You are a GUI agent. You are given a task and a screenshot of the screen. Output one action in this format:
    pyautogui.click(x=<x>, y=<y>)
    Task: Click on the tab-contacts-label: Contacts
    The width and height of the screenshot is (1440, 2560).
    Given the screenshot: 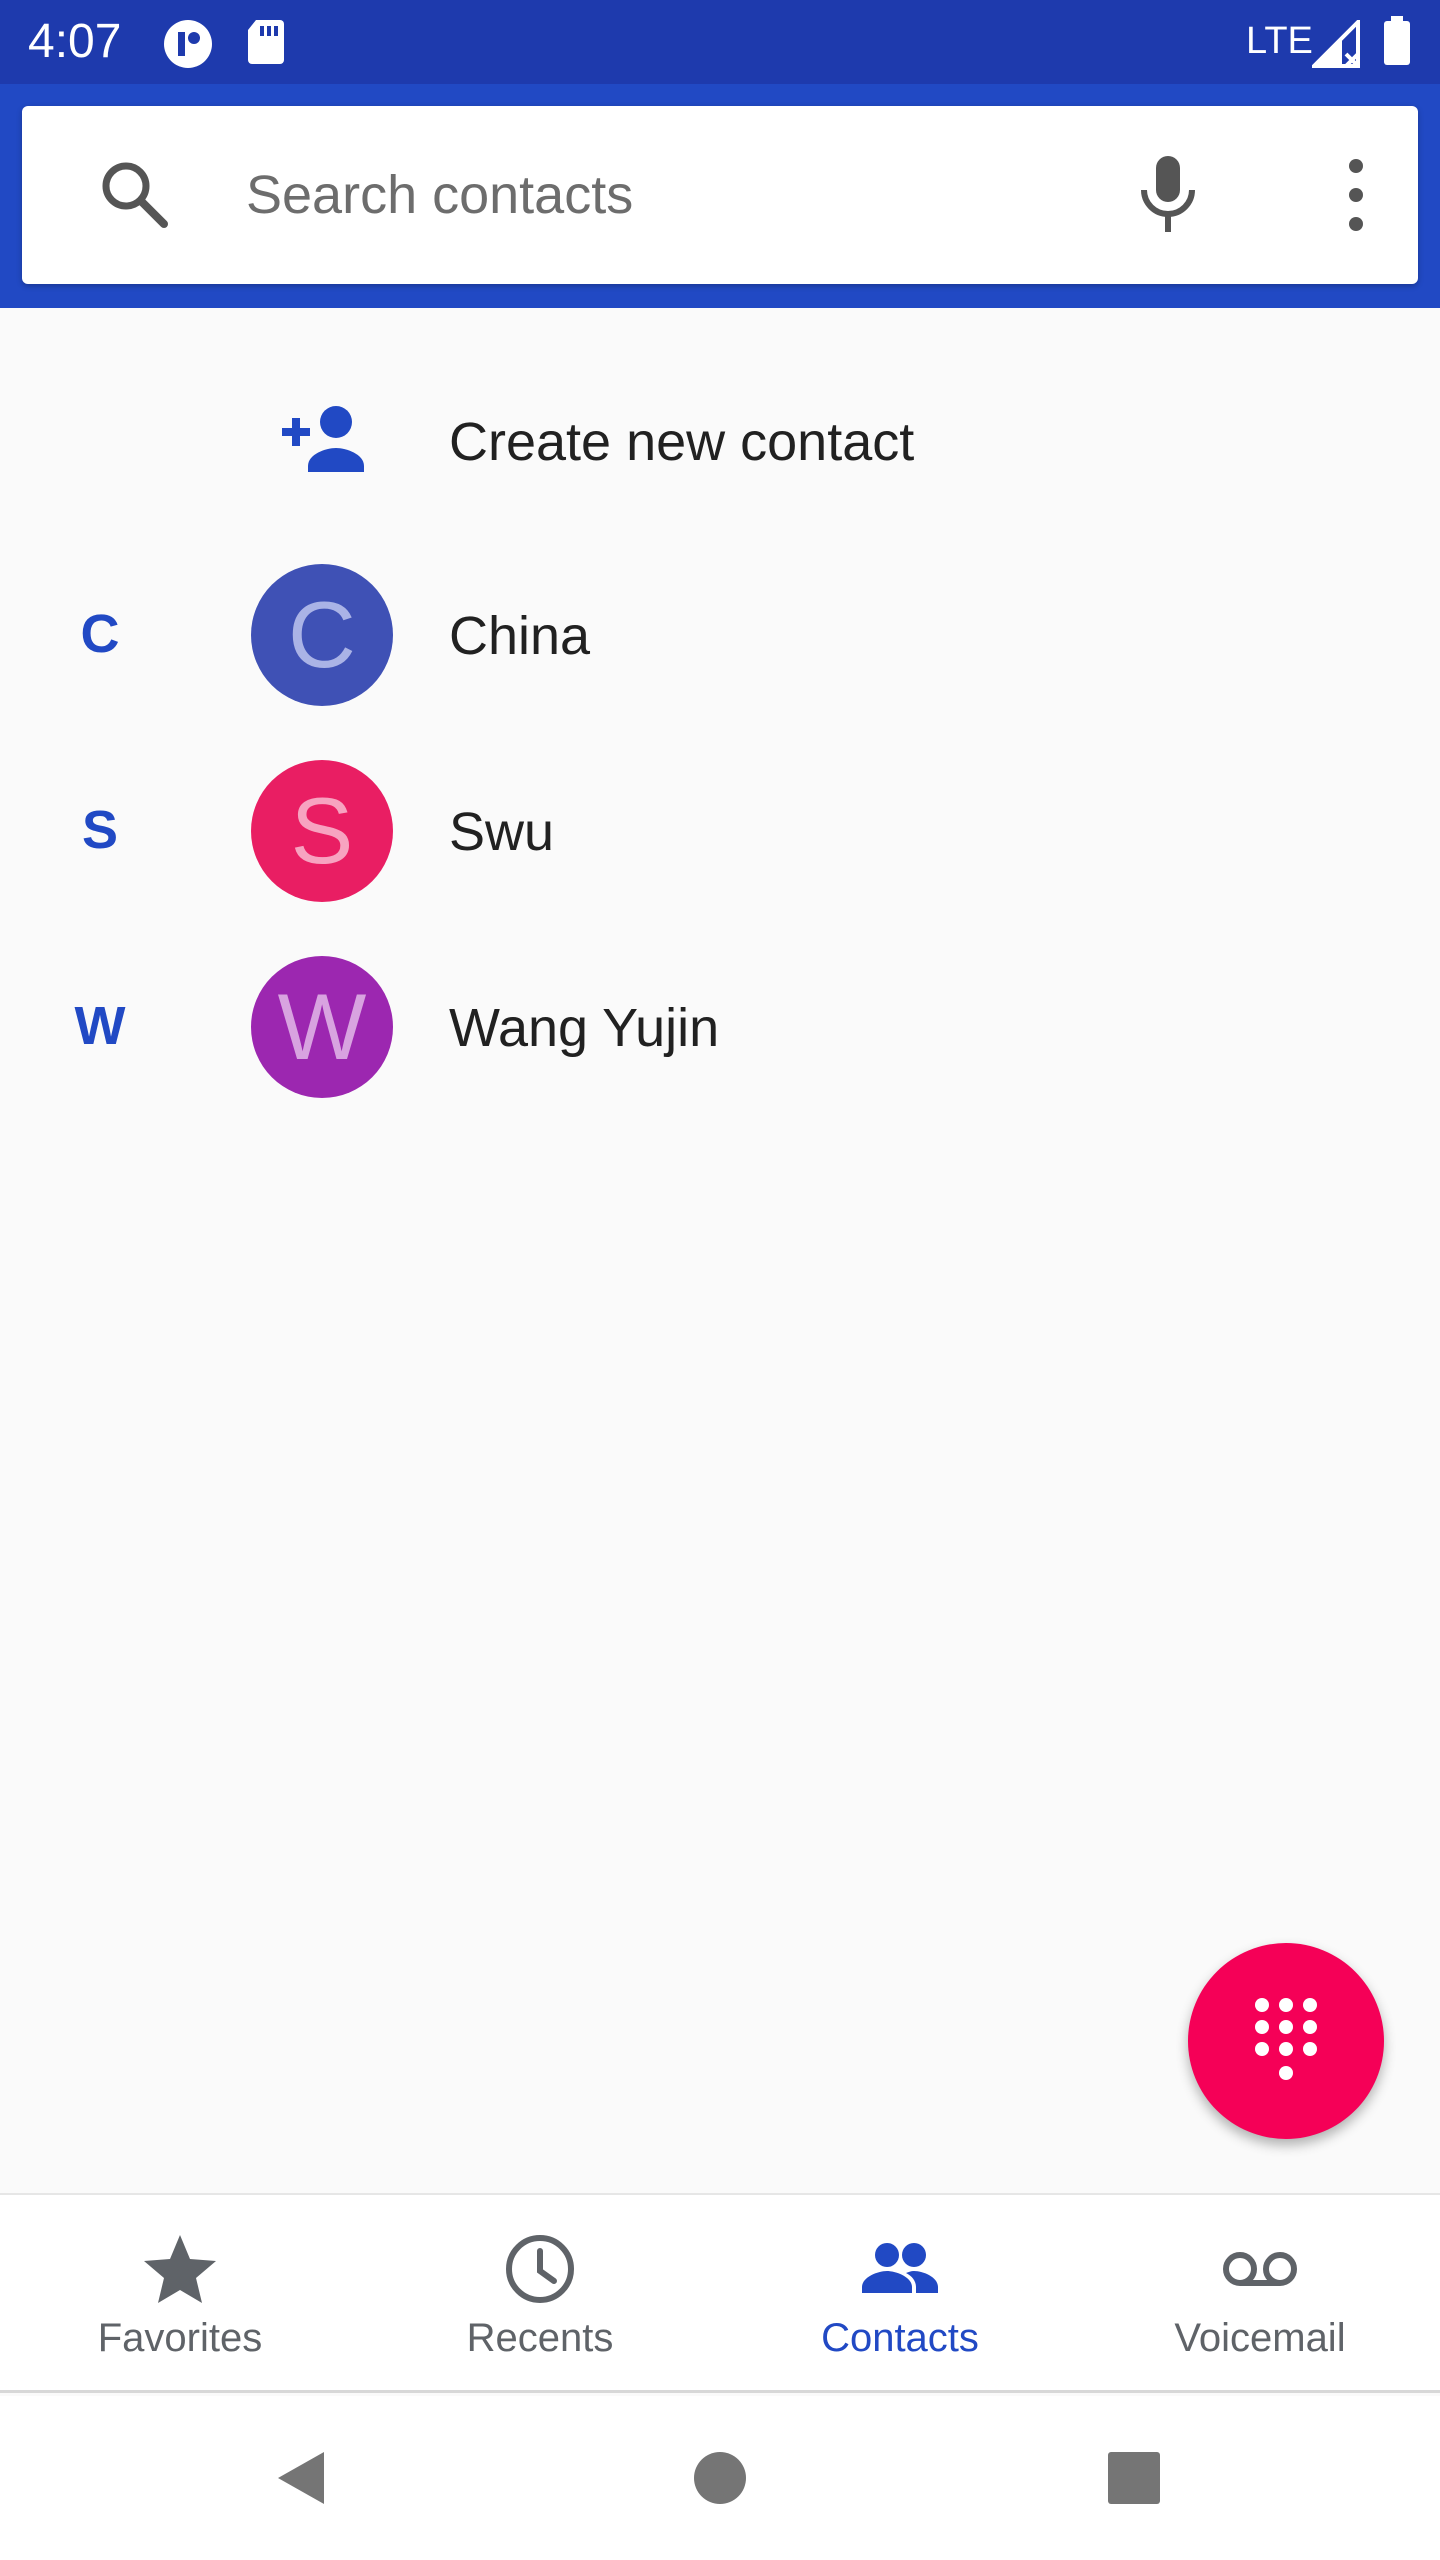 What is the action you would take?
    pyautogui.click(x=900, y=2338)
    